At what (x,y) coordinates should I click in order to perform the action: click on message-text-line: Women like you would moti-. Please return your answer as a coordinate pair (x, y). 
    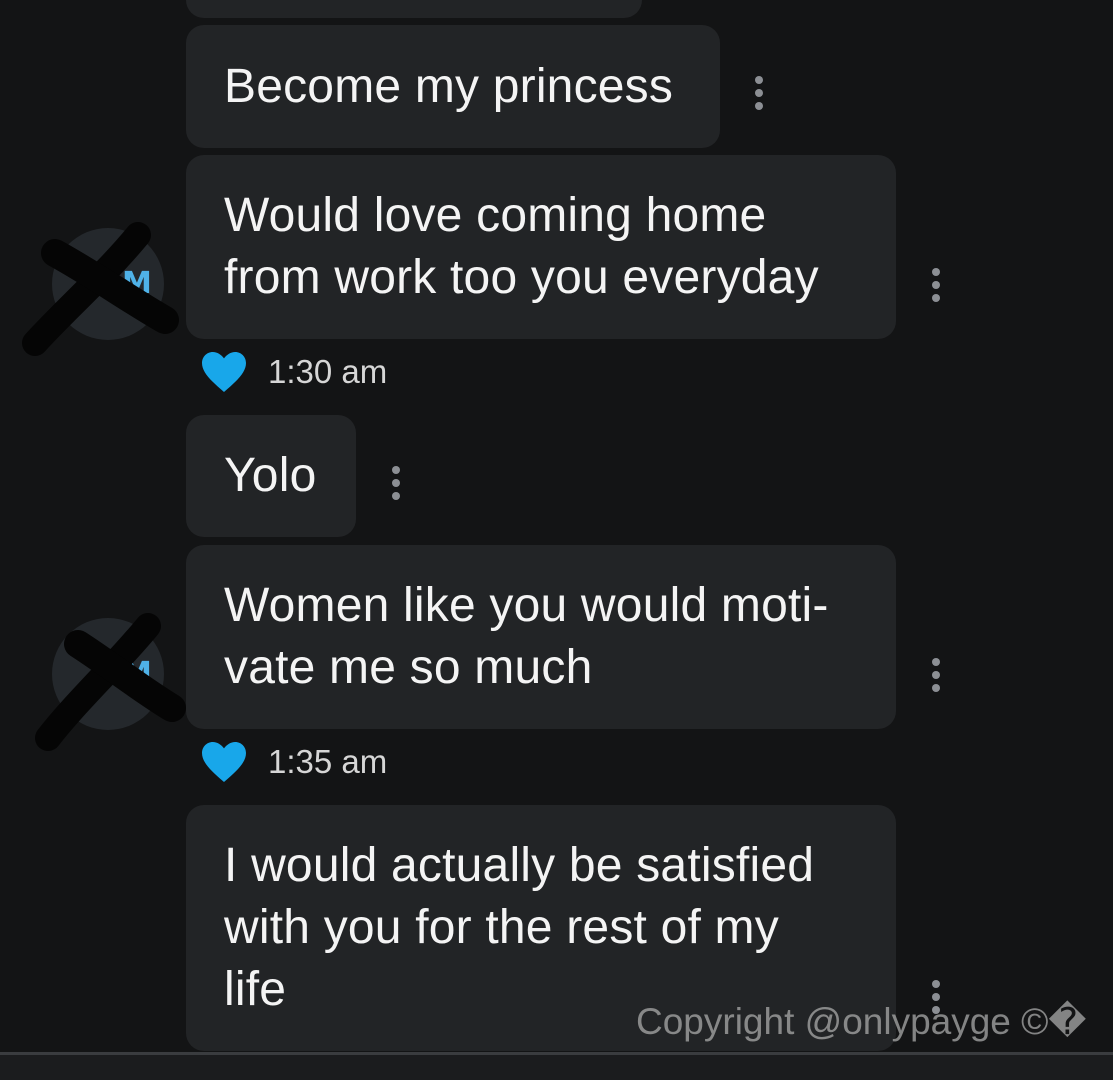
    Looking at the image, I should click on (526, 605).